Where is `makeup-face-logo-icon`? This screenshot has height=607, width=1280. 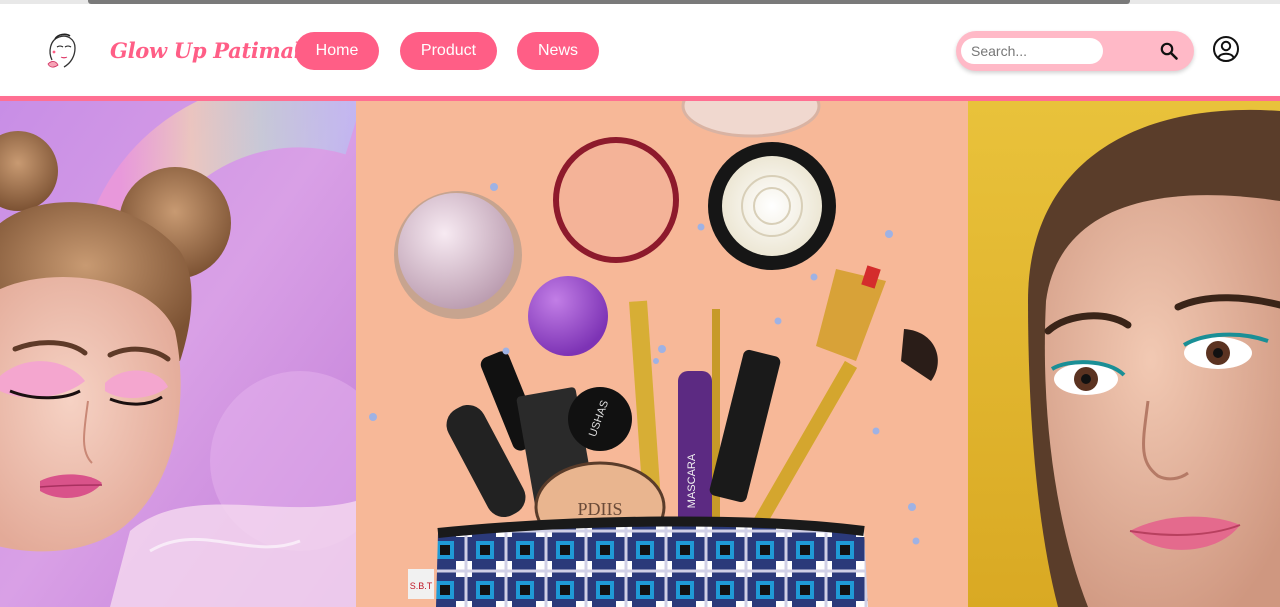 makeup-face-logo-icon is located at coordinates (62, 51).